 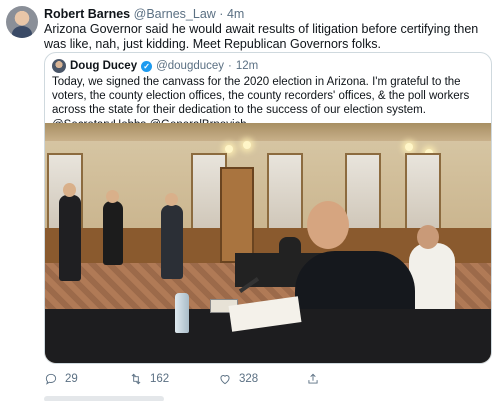 What do you see at coordinates (238, 379) in the screenshot?
I see `like-button: 328` at bounding box center [238, 379].